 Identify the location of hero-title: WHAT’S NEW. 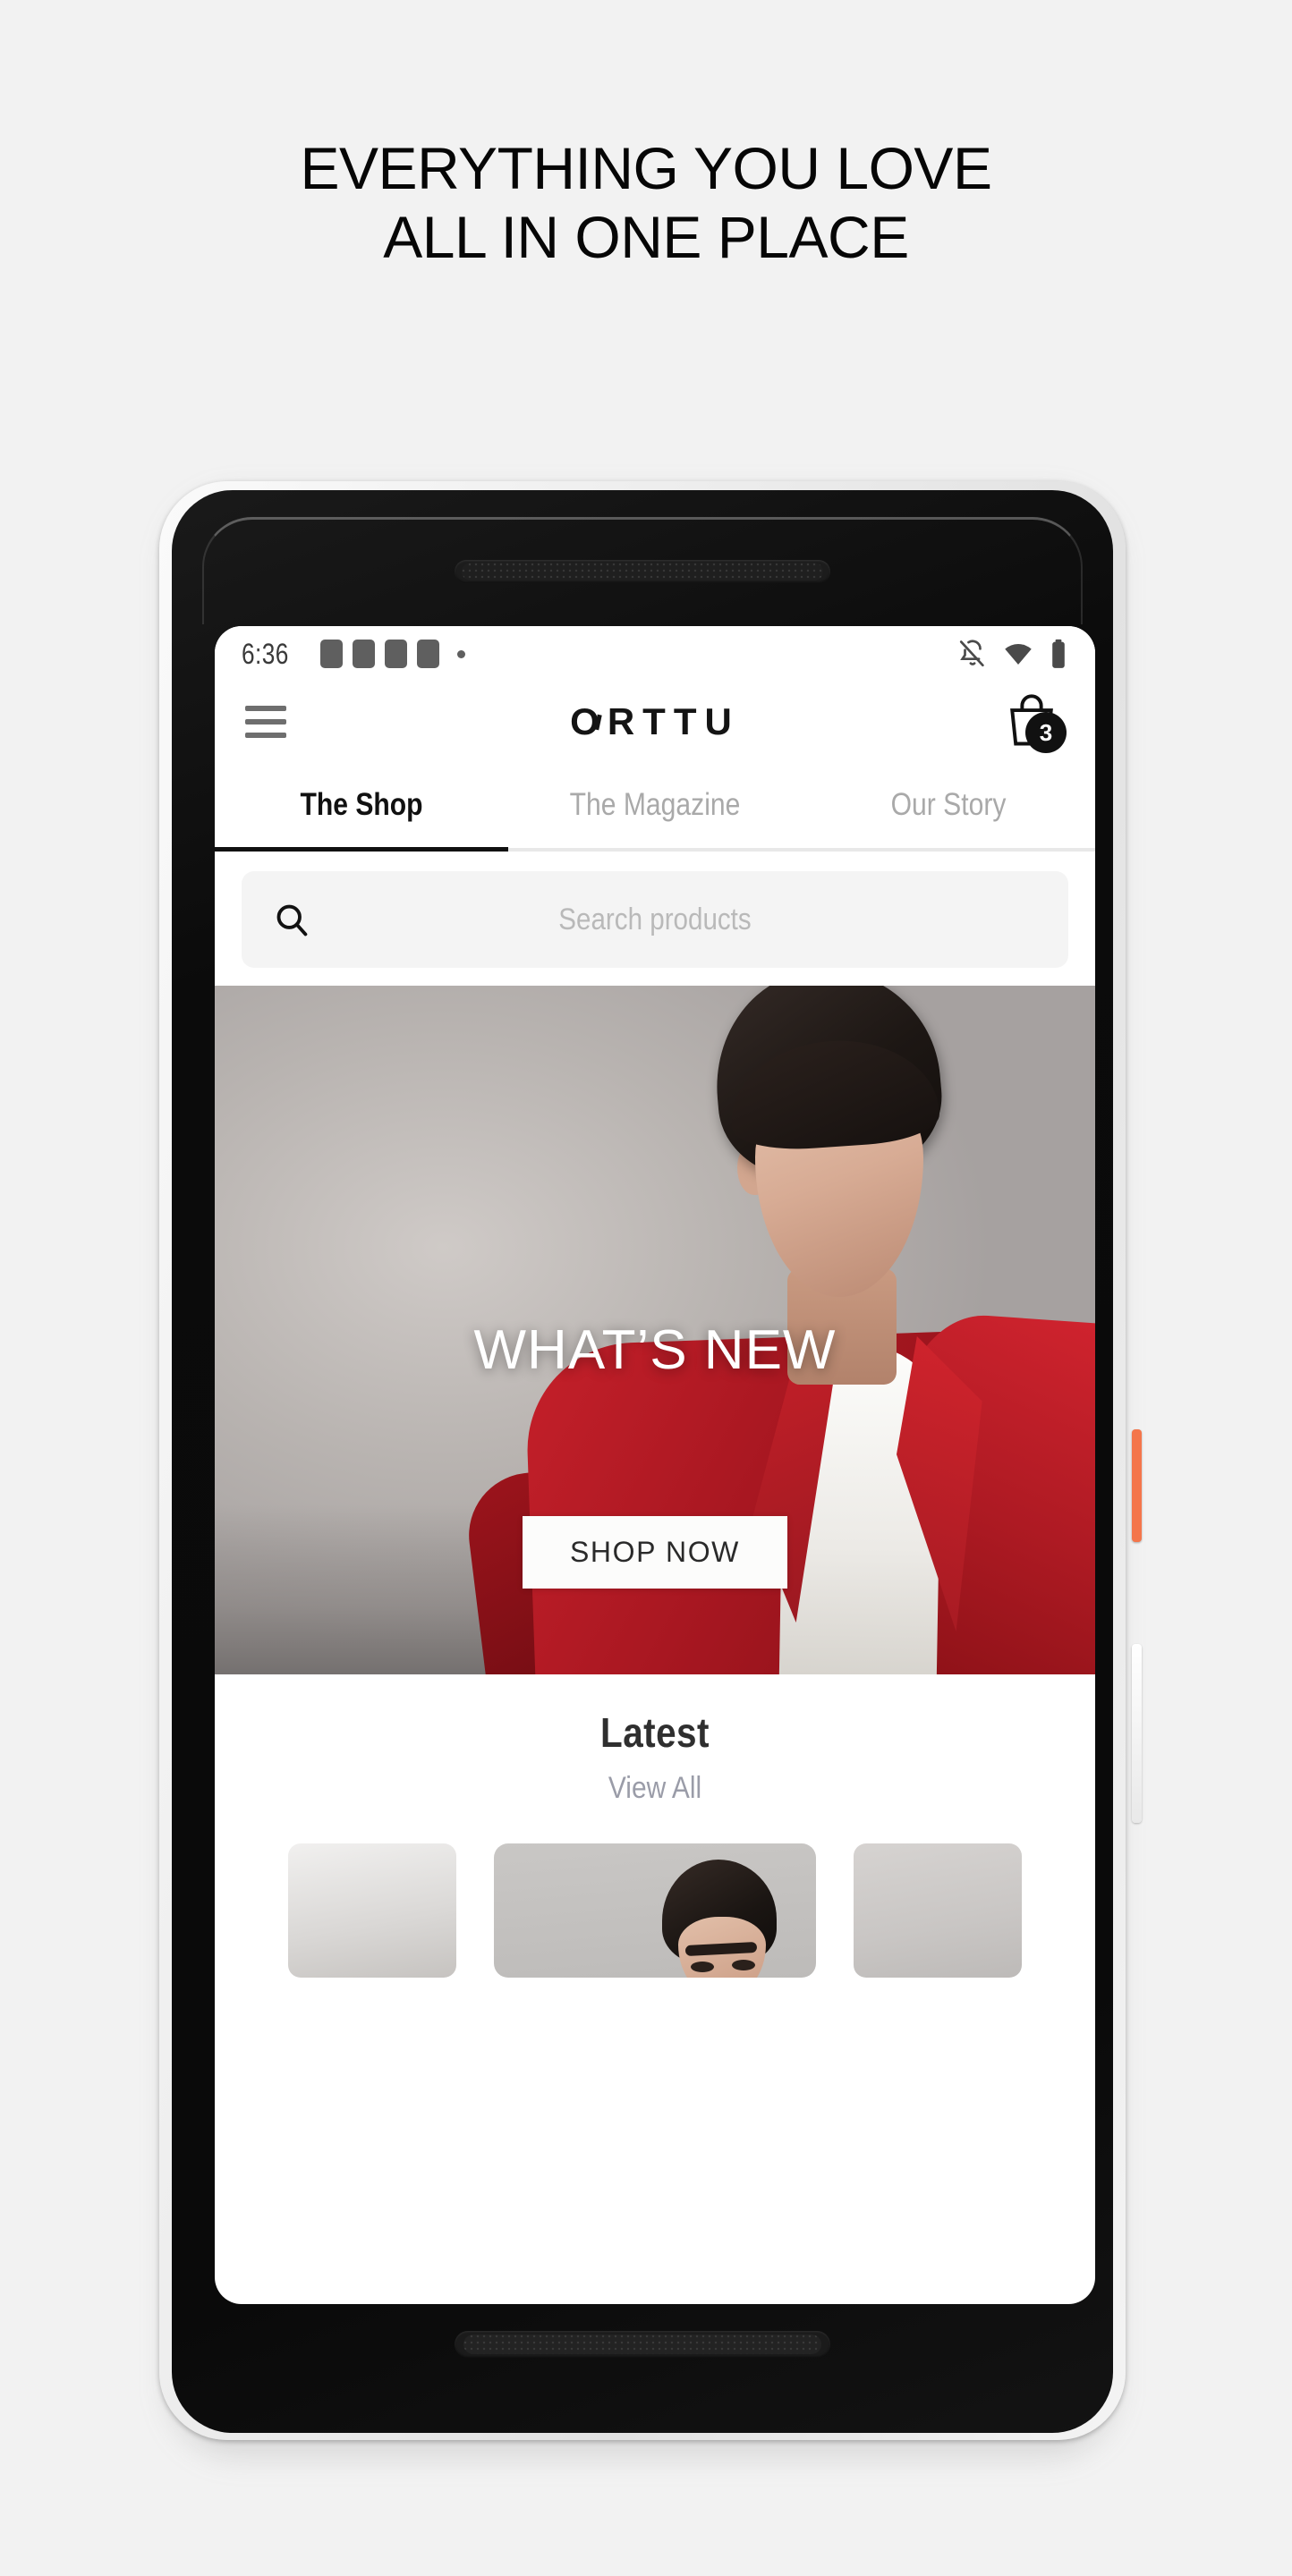
(655, 1350).